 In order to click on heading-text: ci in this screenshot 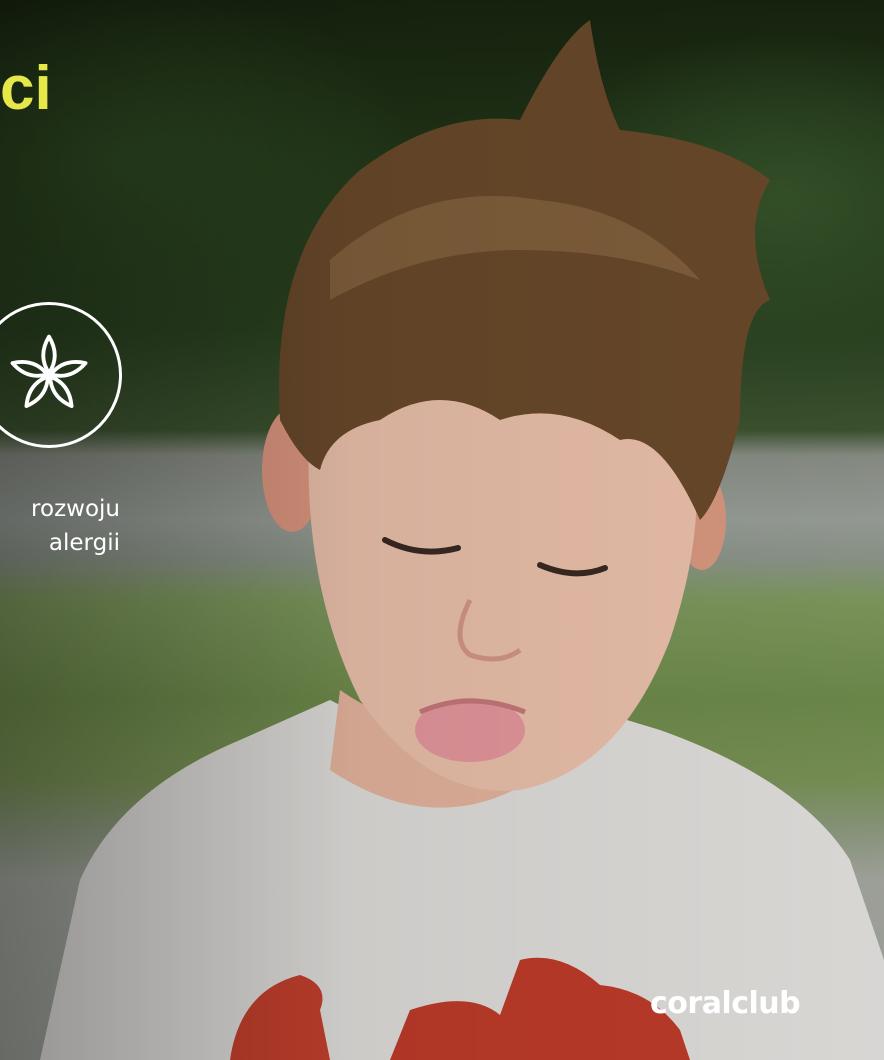, I will do `click(26, 88)`.